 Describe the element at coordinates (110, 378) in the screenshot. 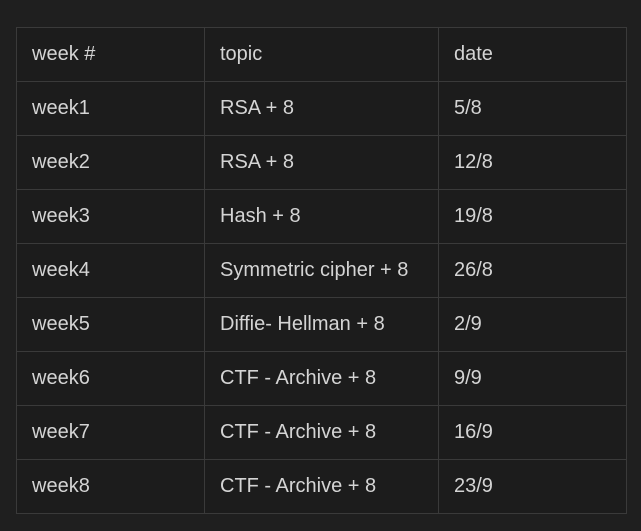

I see `cell-week: week6` at that location.